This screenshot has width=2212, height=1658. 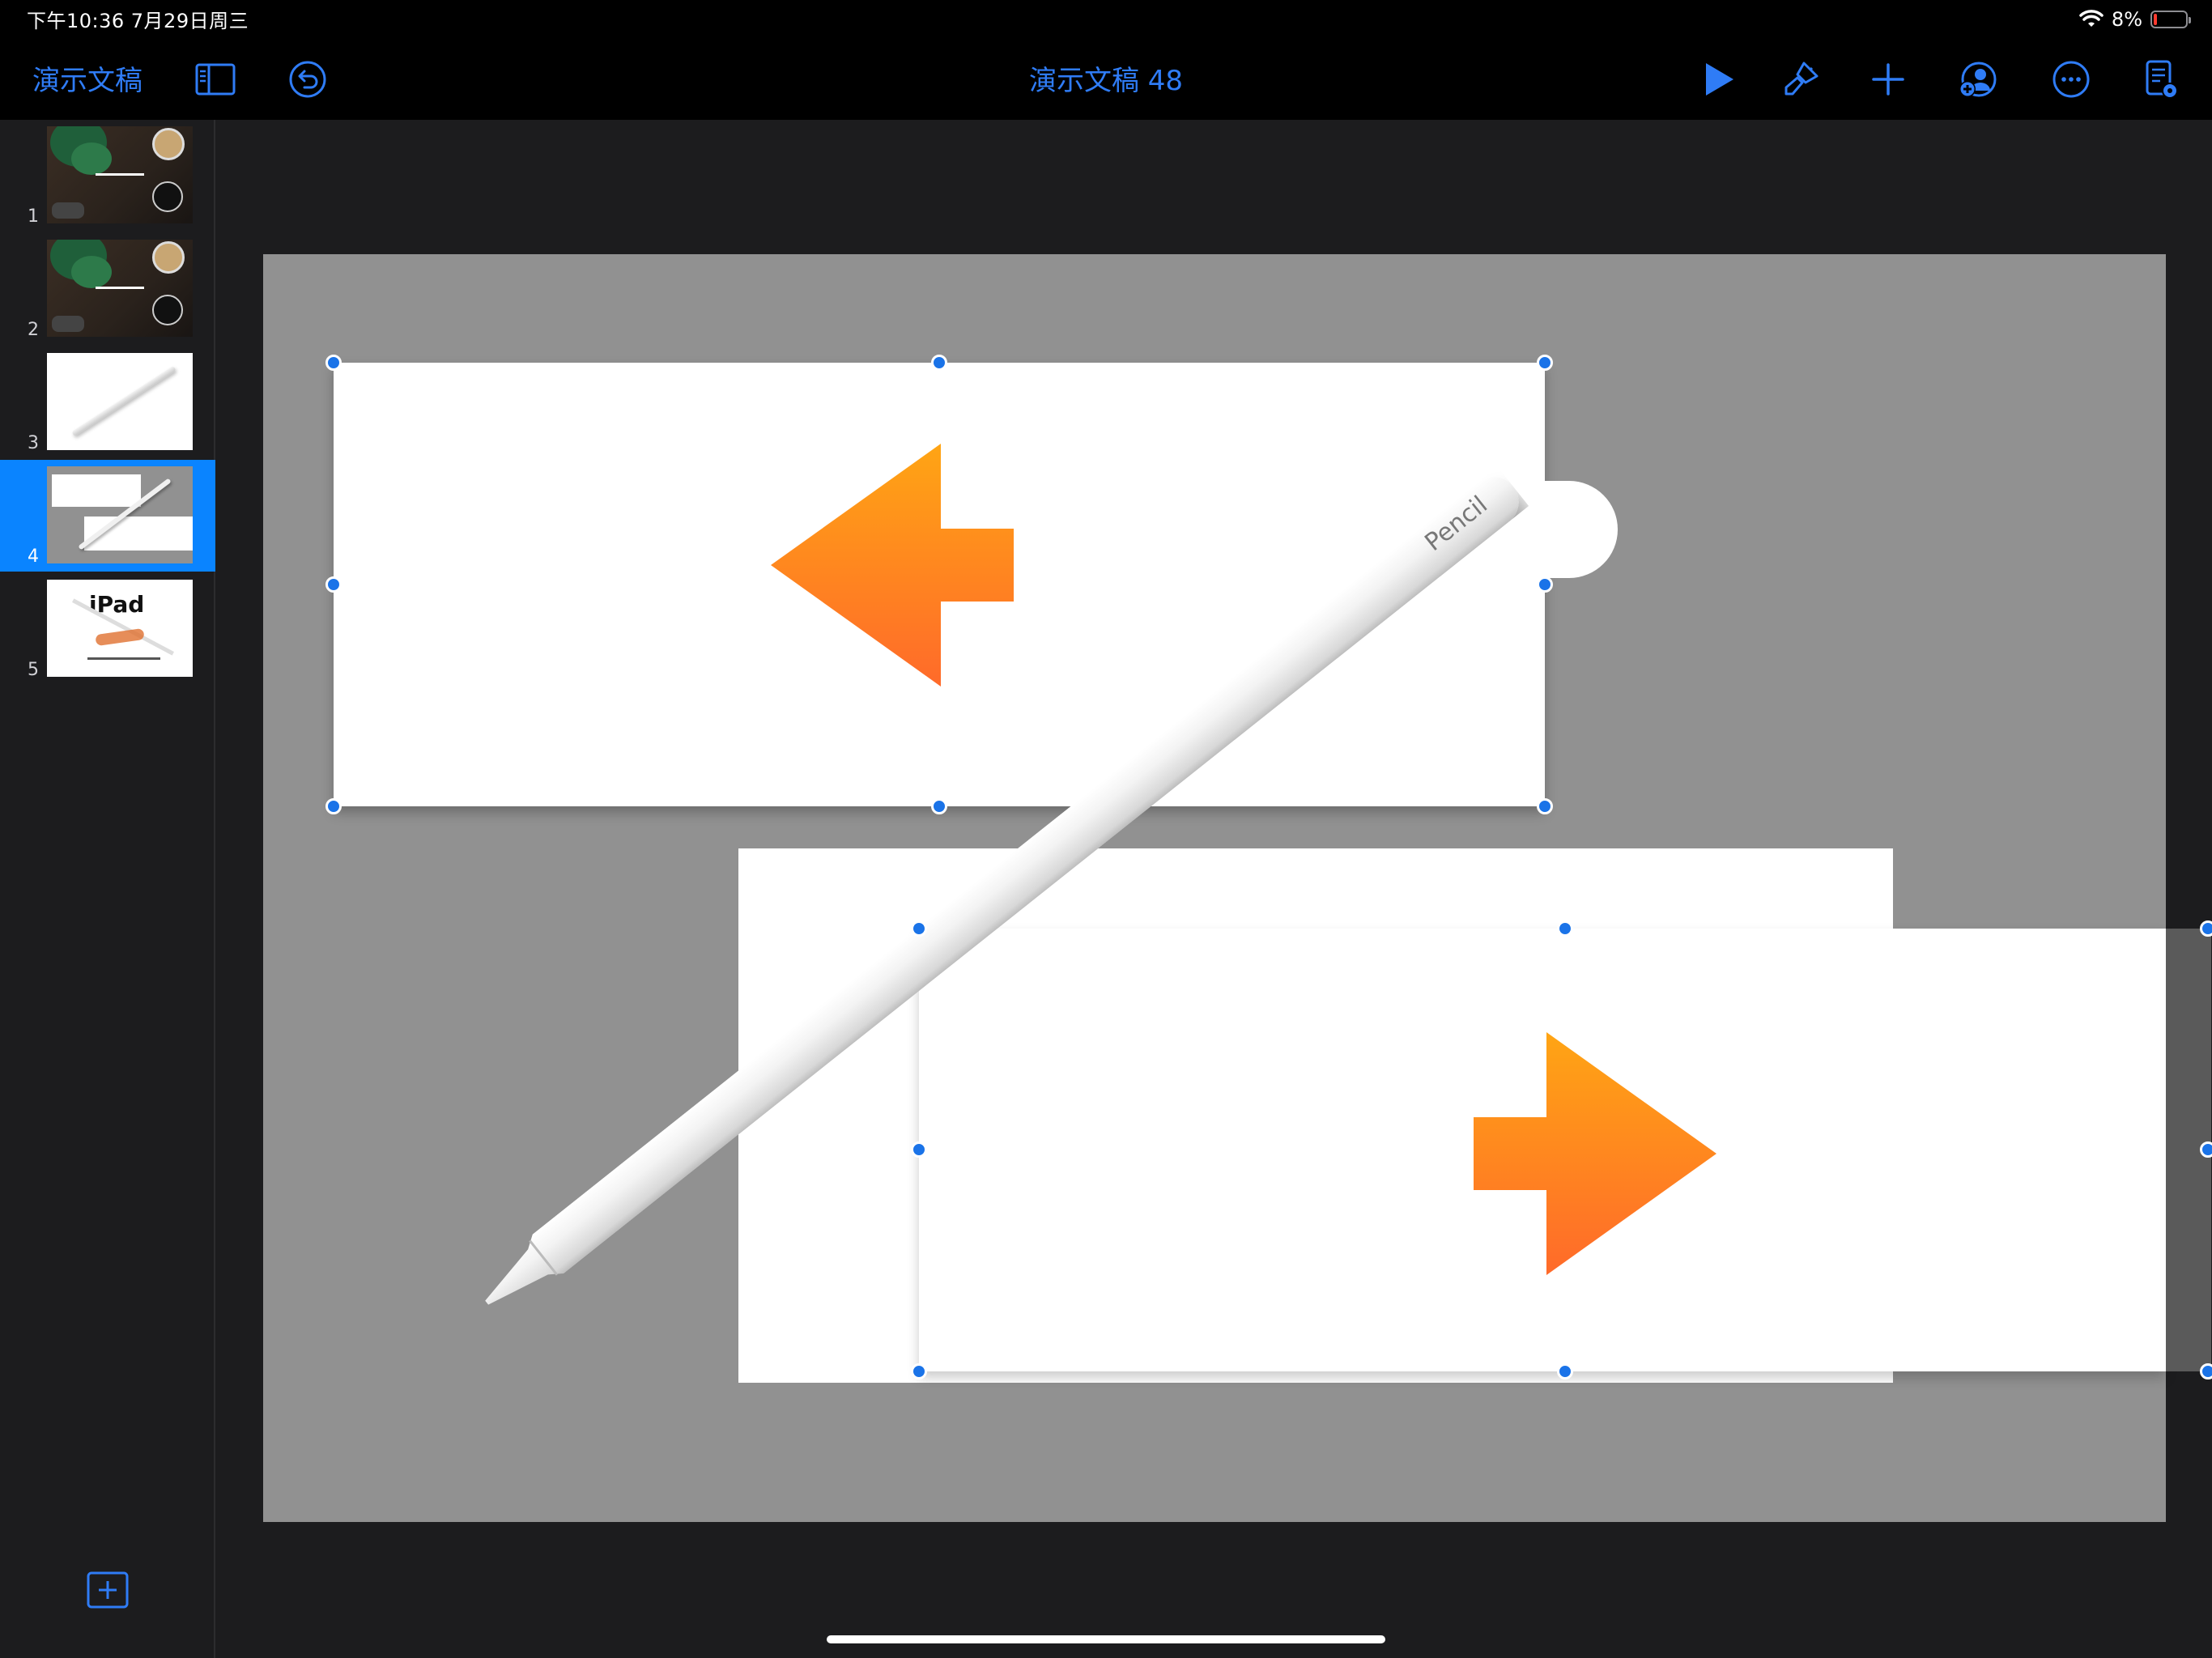 I want to click on add-icon, so click(x=1888, y=79).